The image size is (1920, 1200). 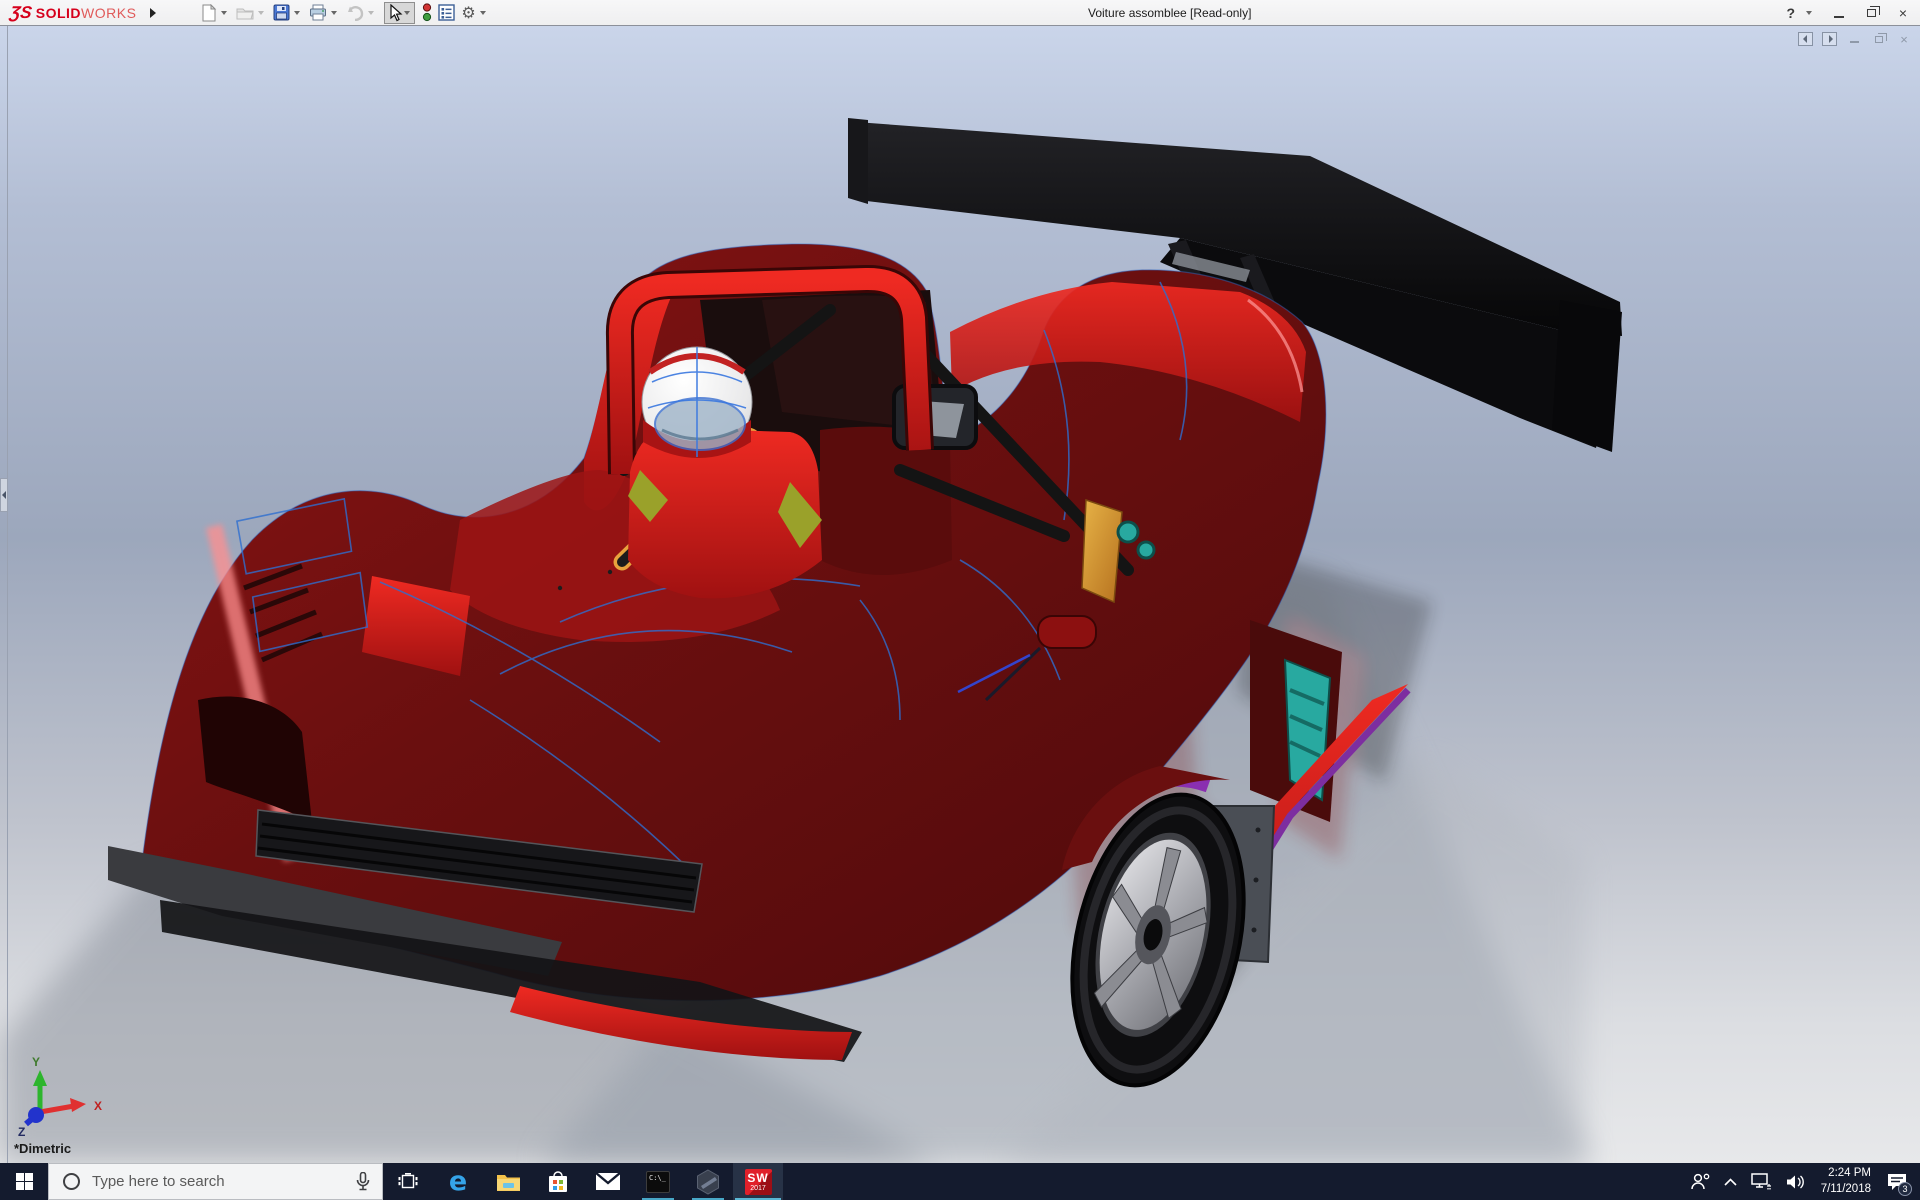 I want to click on quick-access-toolbar: ⚙, so click(x=344, y=13).